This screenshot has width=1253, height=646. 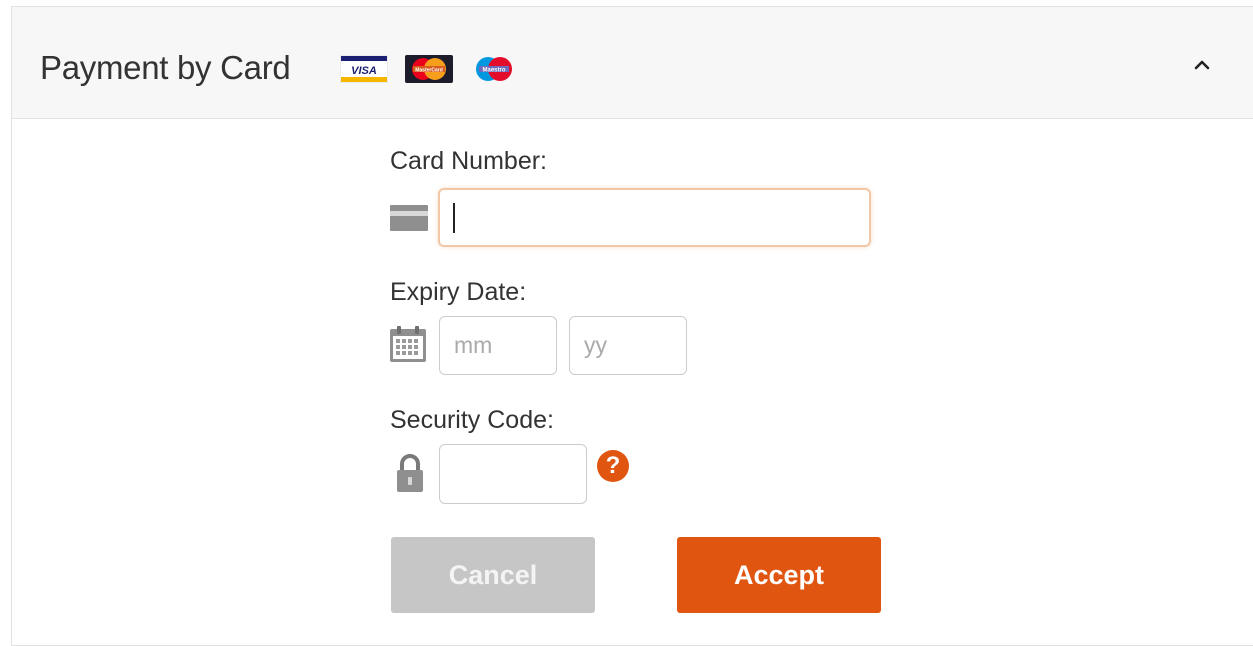 I want to click on calendar-icon, so click(x=408, y=344).